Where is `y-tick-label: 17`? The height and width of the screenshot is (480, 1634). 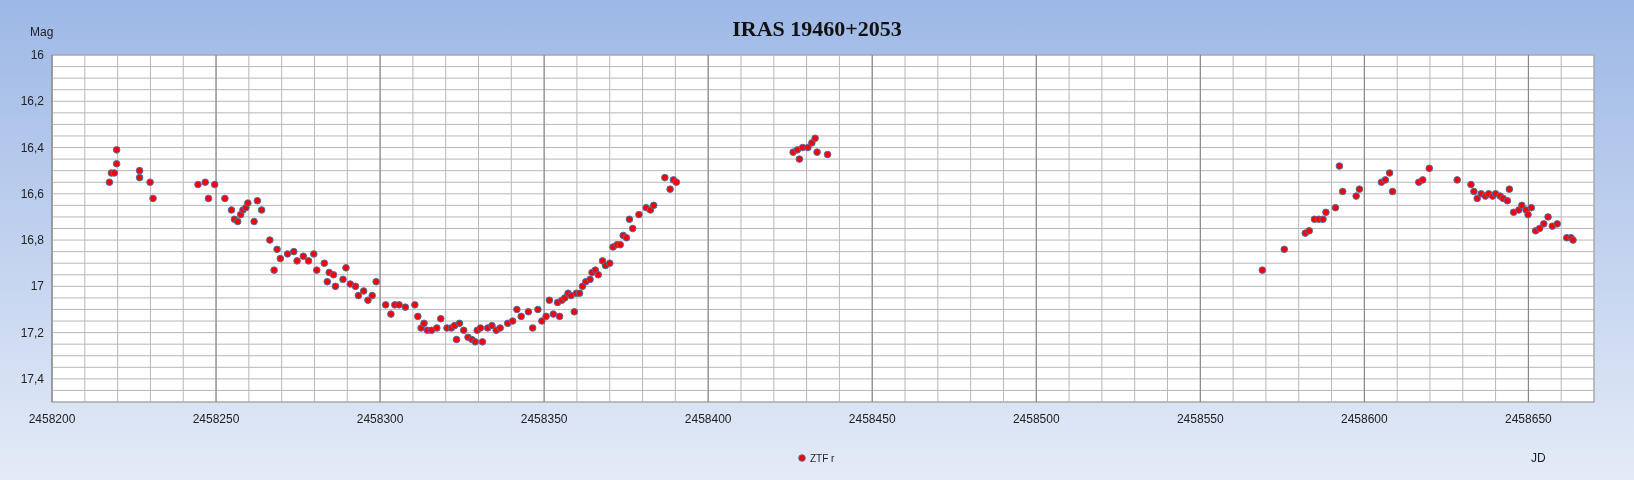
y-tick-label: 17 is located at coordinates (37, 286).